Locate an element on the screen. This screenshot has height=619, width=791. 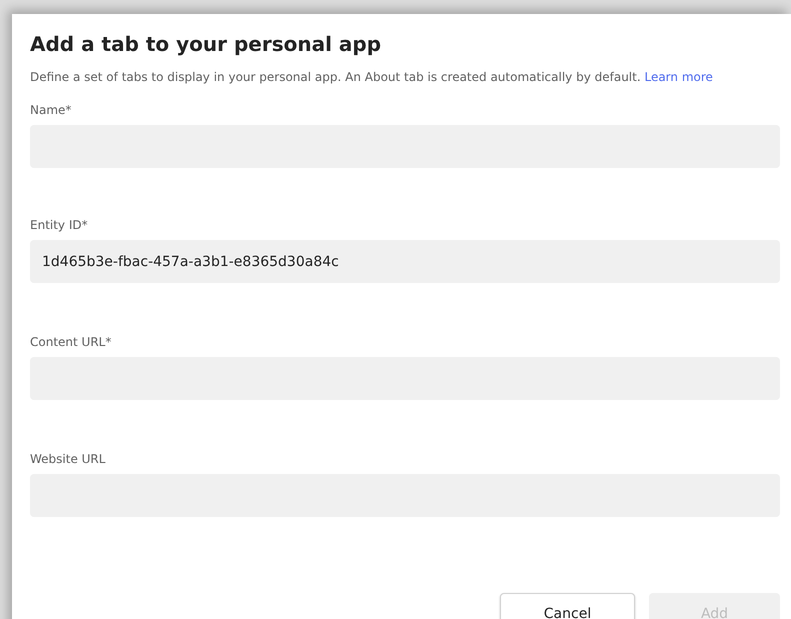
field-label: Name* is located at coordinates (51, 110).